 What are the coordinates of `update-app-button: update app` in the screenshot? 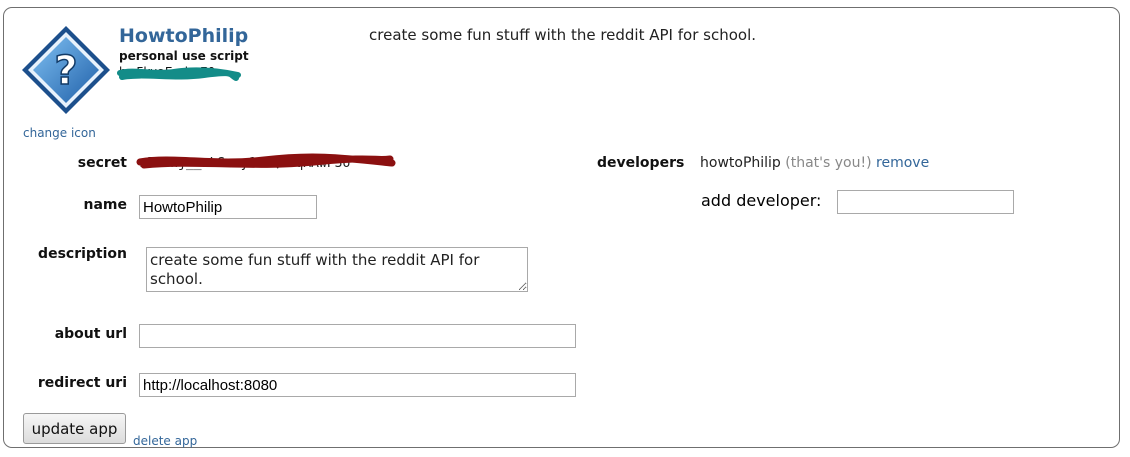 It's located at (74, 428).